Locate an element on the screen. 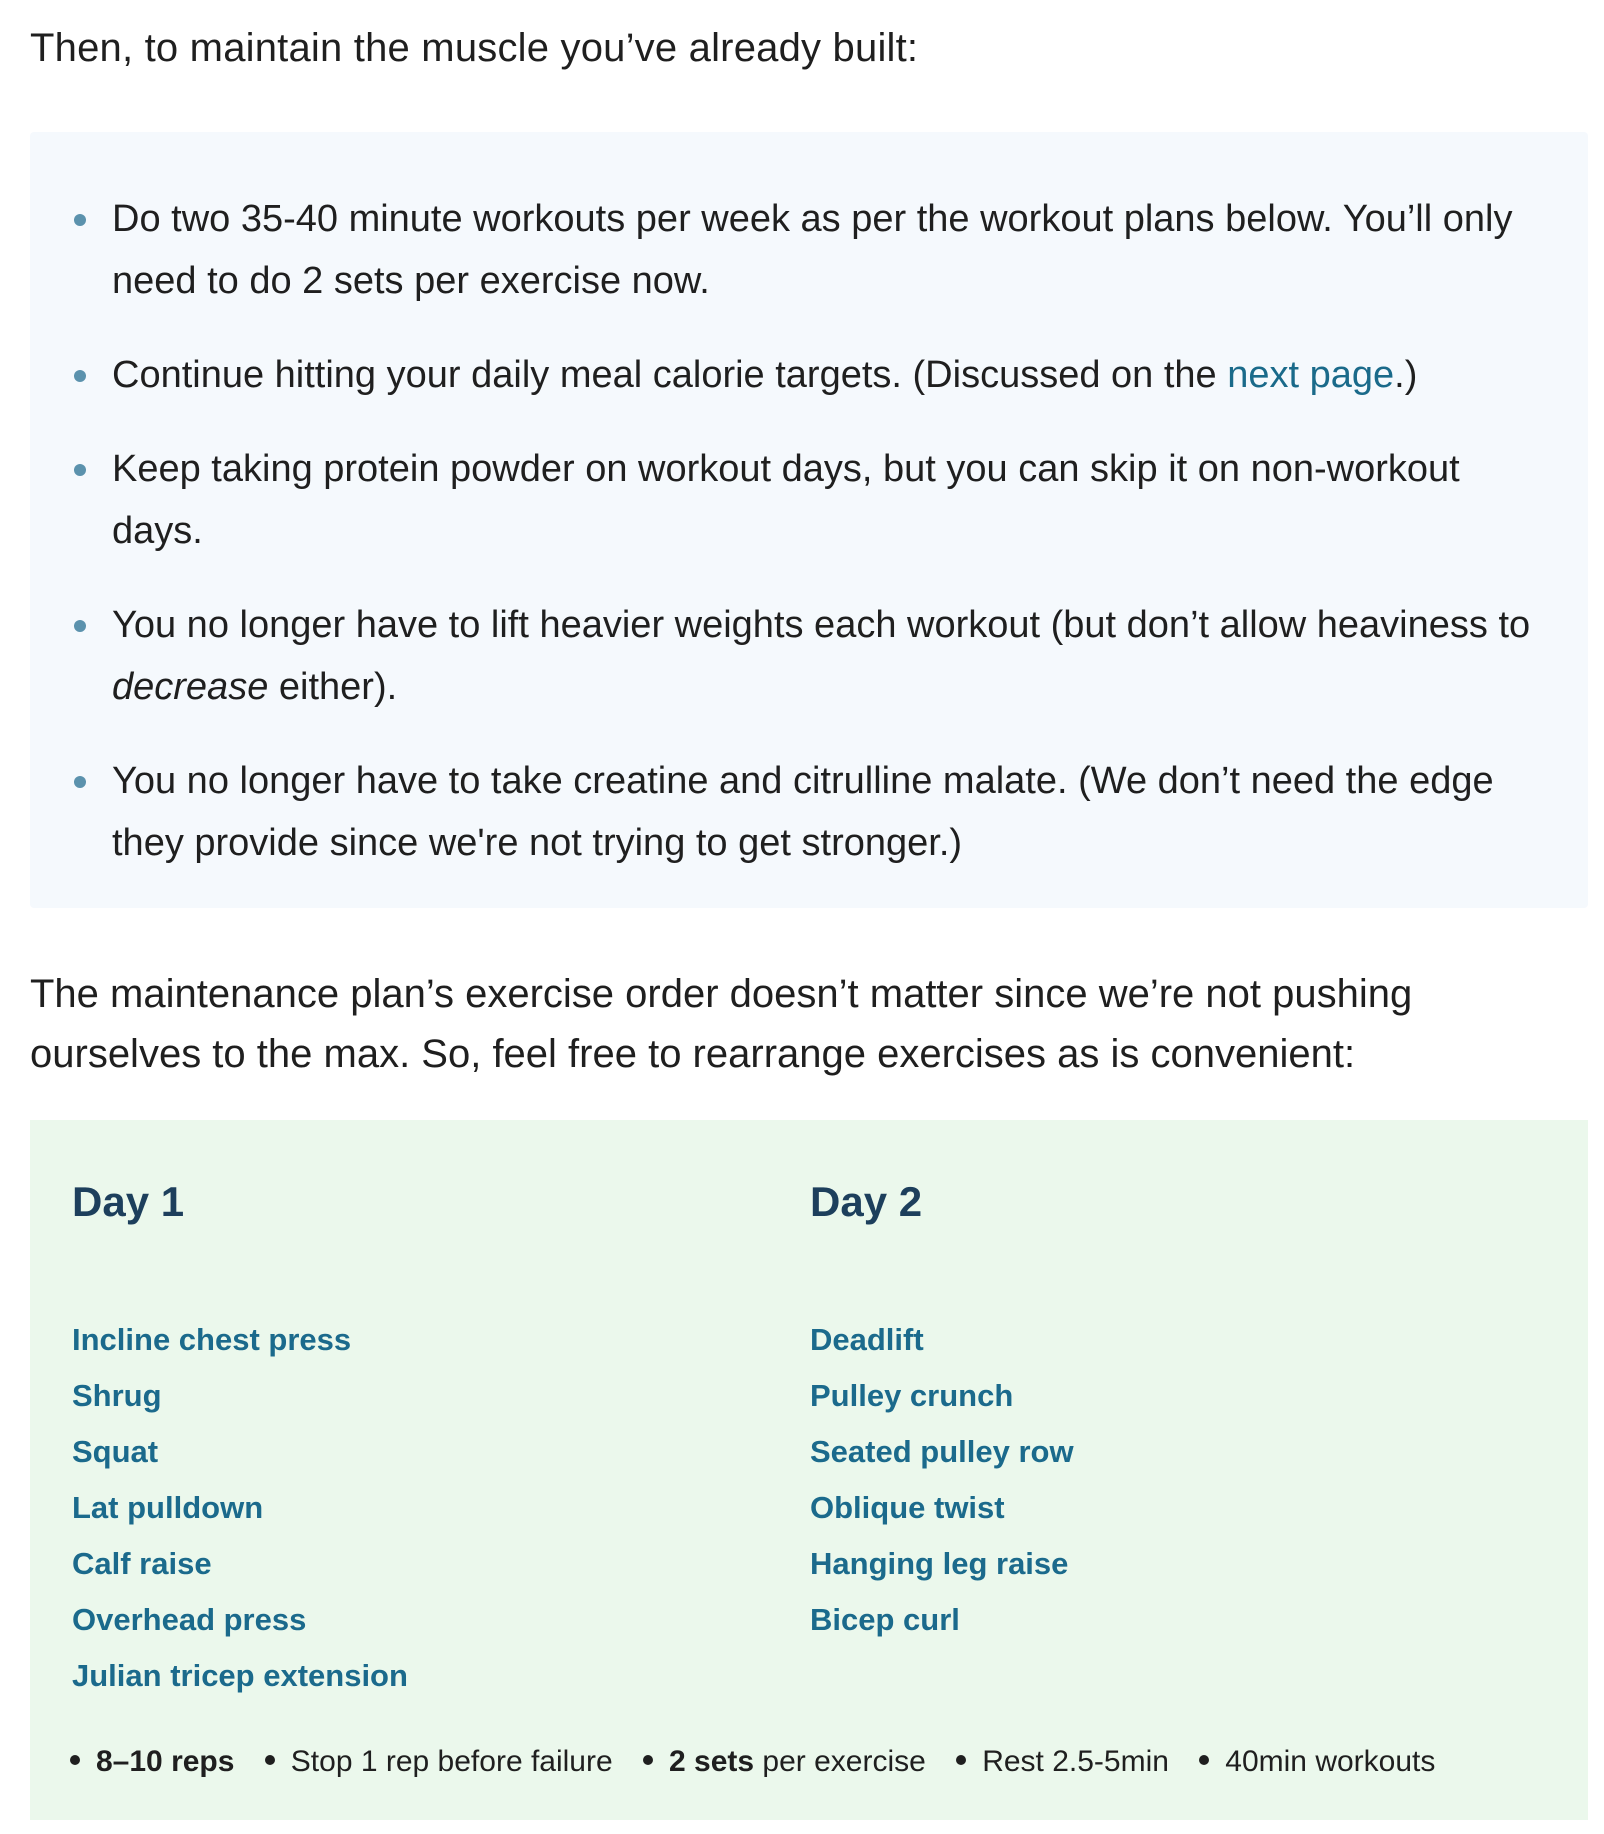  failure-text: Stop 1 rep before failure is located at coordinates (451, 1761).